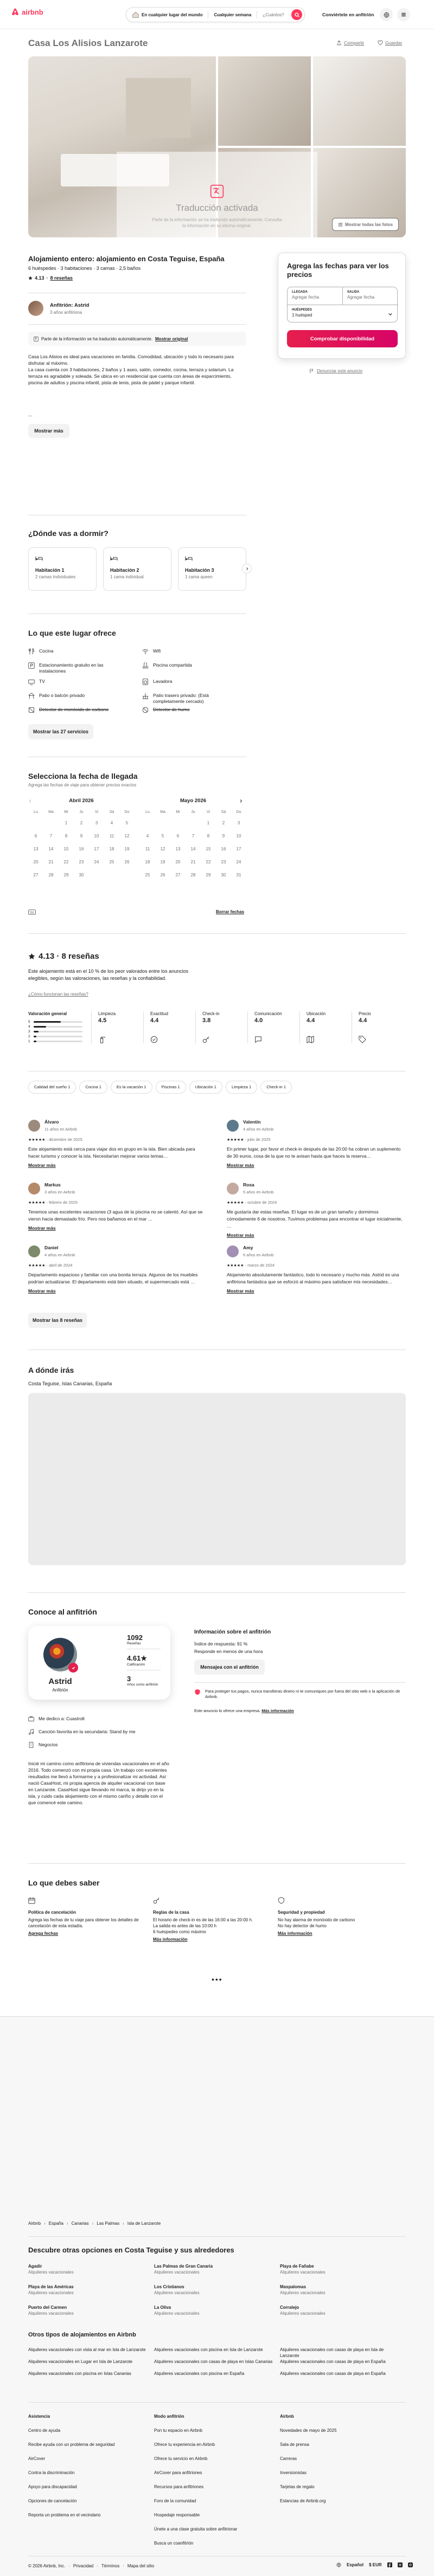 Image resolution: width=434 pixels, height=2576 pixels. Describe the element at coordinates (308, 2487) in the screenshot. I see `footer-link: Tarjetas de regalo` at that location.